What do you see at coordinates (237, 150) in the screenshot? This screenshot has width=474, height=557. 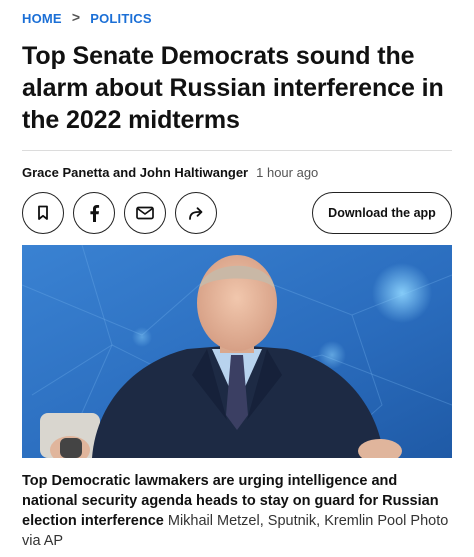 I see `divider` at bounding box center [237, 150].